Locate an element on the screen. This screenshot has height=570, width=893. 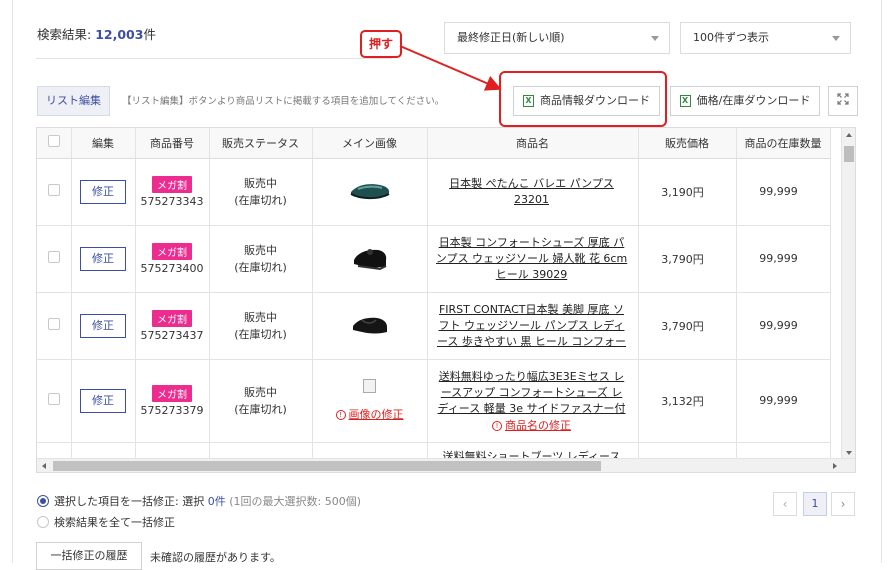
header-select-all is located at coordinates (54, 143).